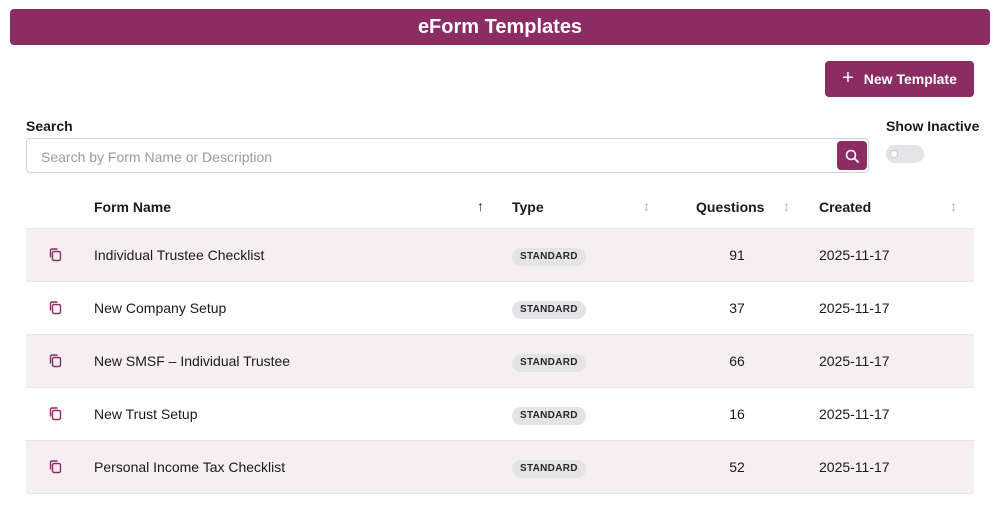 Image resolution: width=995 pixels, height=508 pixels. I want to click on arrow-up-icon: ↑, so click(480, 206).